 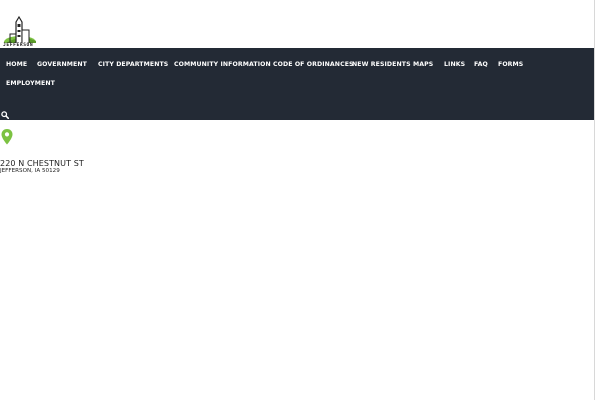 I want to click on nav-item-community-information: COMMUNITY INFORMATION, so click(x=222, y=65).